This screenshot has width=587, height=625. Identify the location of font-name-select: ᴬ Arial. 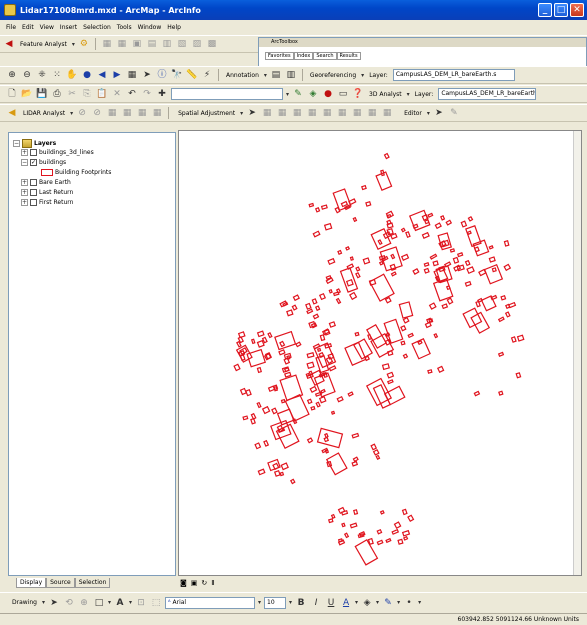
(210, 602).